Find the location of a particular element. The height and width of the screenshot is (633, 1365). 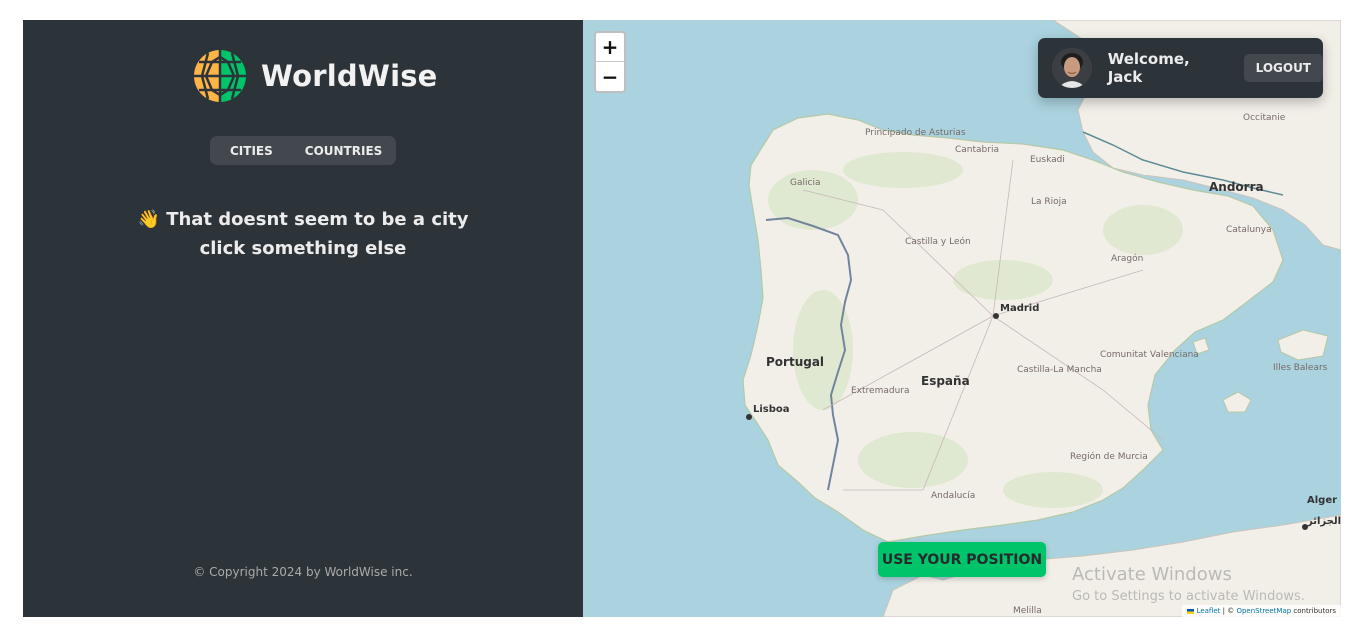

map-label-portugal: Portugal is located at coordinates (795, 362).